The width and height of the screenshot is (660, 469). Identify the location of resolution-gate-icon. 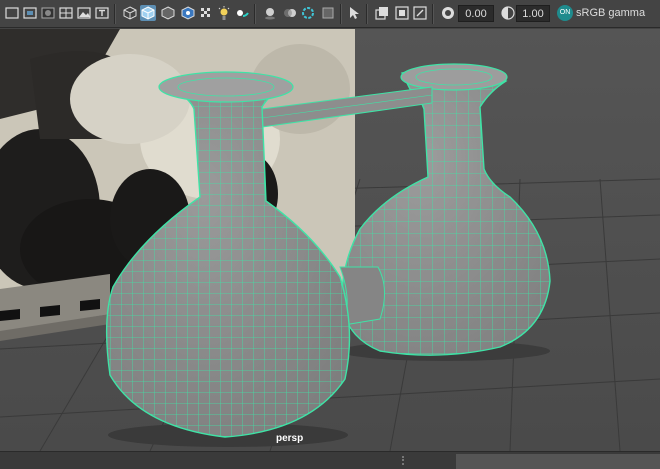
(402, 13).